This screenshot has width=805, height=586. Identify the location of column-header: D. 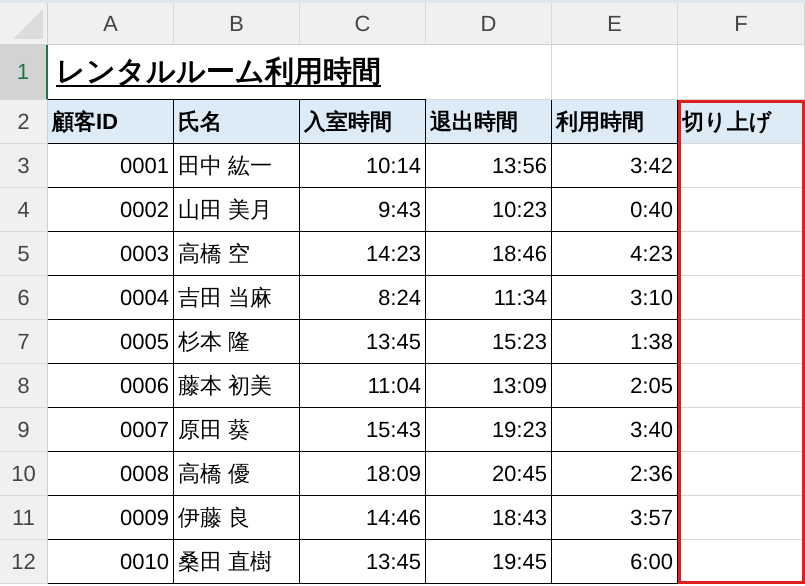
(489, 24).